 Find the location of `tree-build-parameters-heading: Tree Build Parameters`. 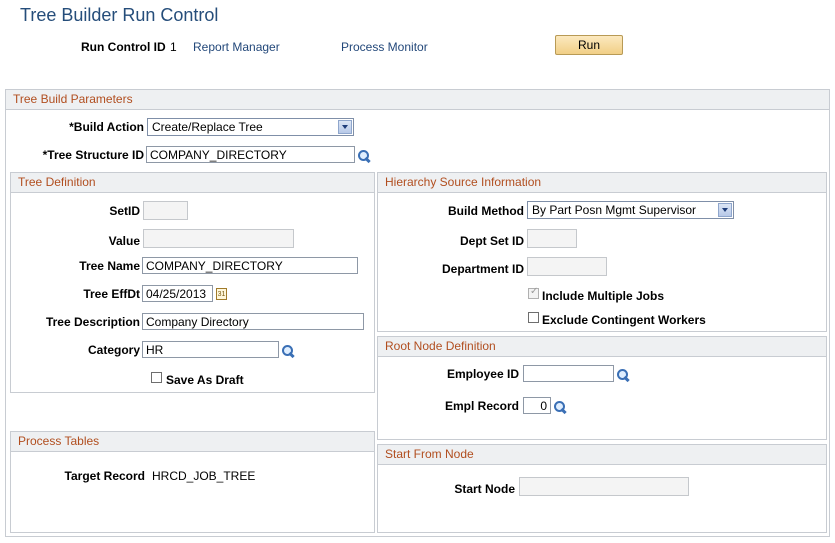

tree-build-parameters-heading: Tree Build Parameters is located at coordinates (417, 100).